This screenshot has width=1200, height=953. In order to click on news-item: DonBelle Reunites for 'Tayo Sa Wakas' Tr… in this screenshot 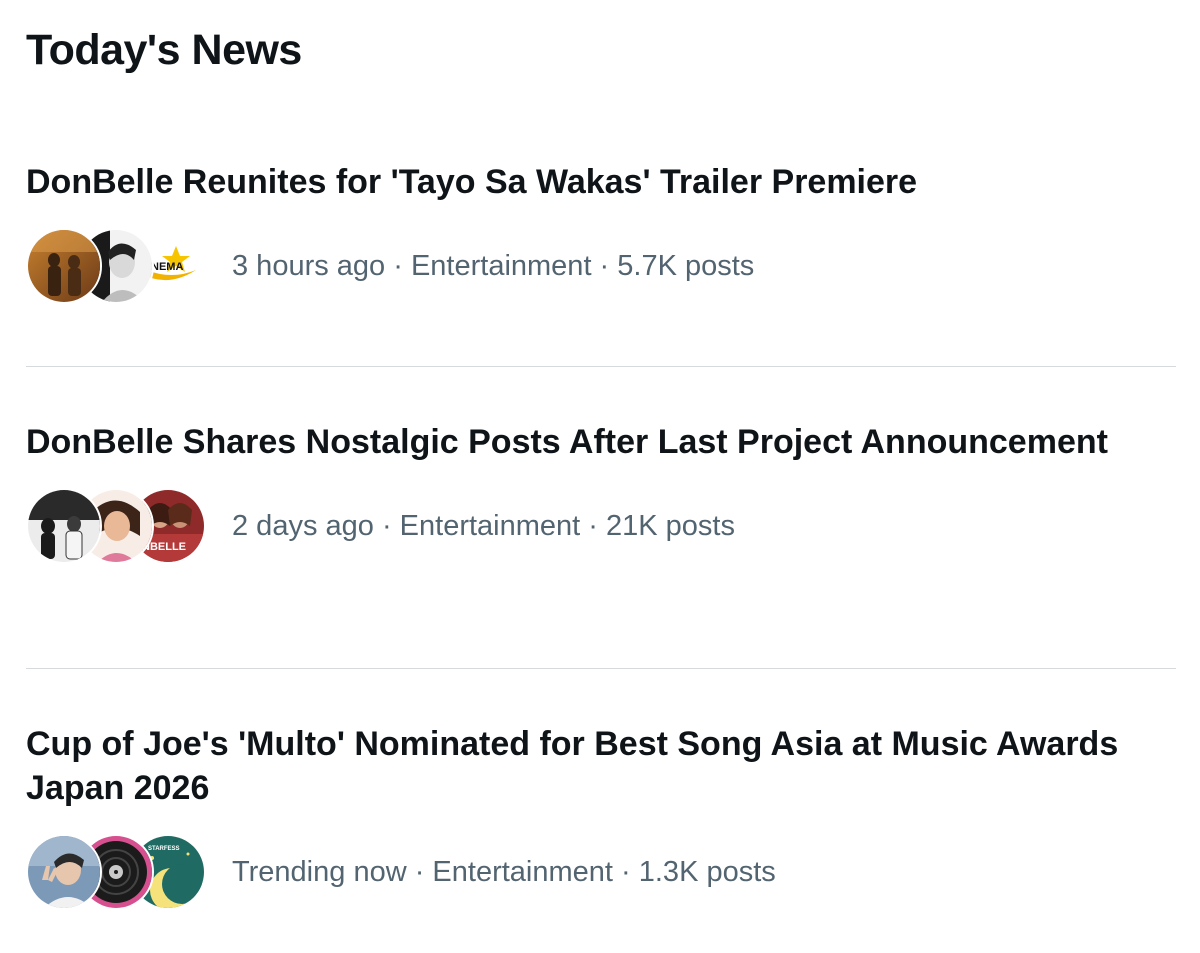, I will do `click(601, 232)`.